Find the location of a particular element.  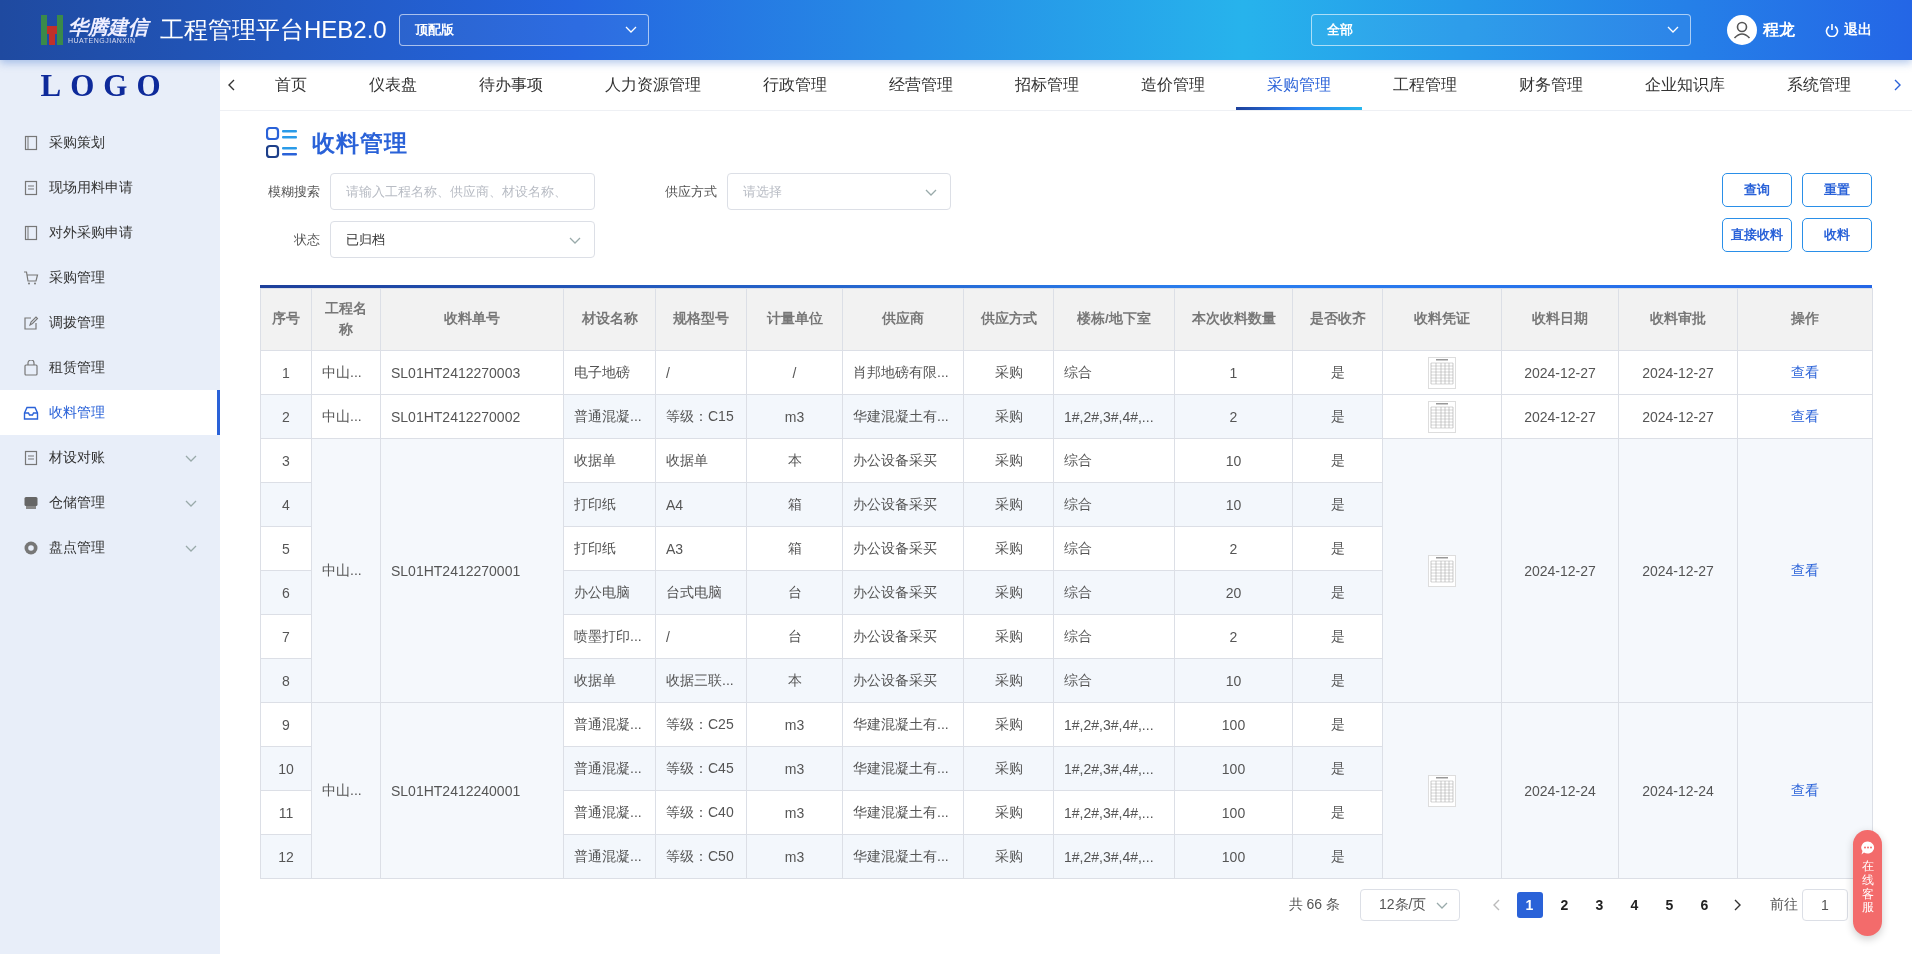

table-cell: 2024-12-24 is located at coordinates (1560, 790).